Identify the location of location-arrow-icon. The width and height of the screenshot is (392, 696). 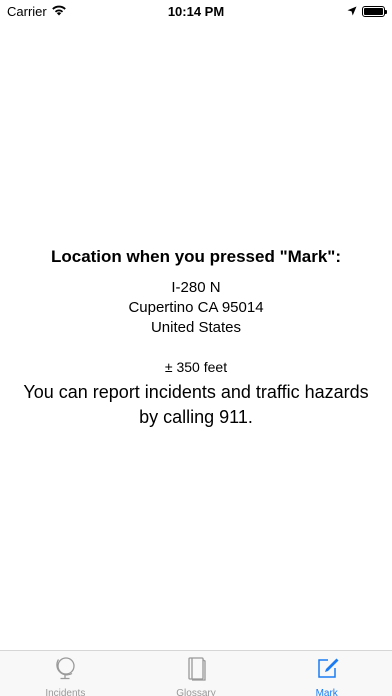
(352, 11).